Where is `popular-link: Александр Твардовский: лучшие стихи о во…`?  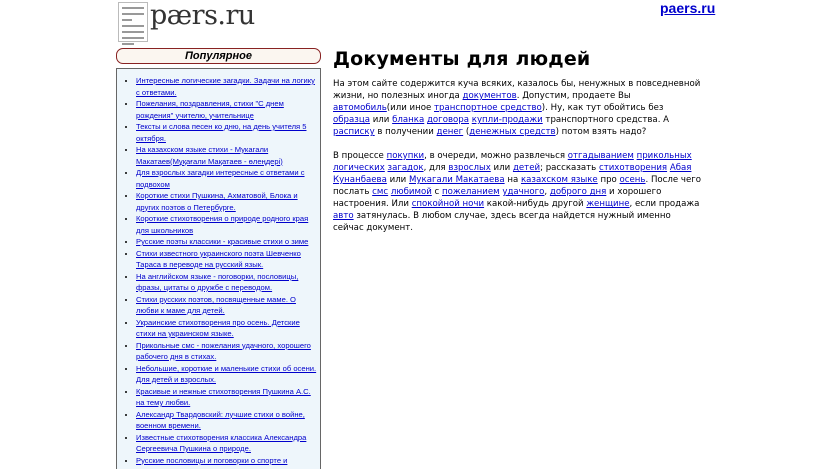 popular-link: Александр Твардовский: лучшие стихи о во… is located at coordinates (220, 420).